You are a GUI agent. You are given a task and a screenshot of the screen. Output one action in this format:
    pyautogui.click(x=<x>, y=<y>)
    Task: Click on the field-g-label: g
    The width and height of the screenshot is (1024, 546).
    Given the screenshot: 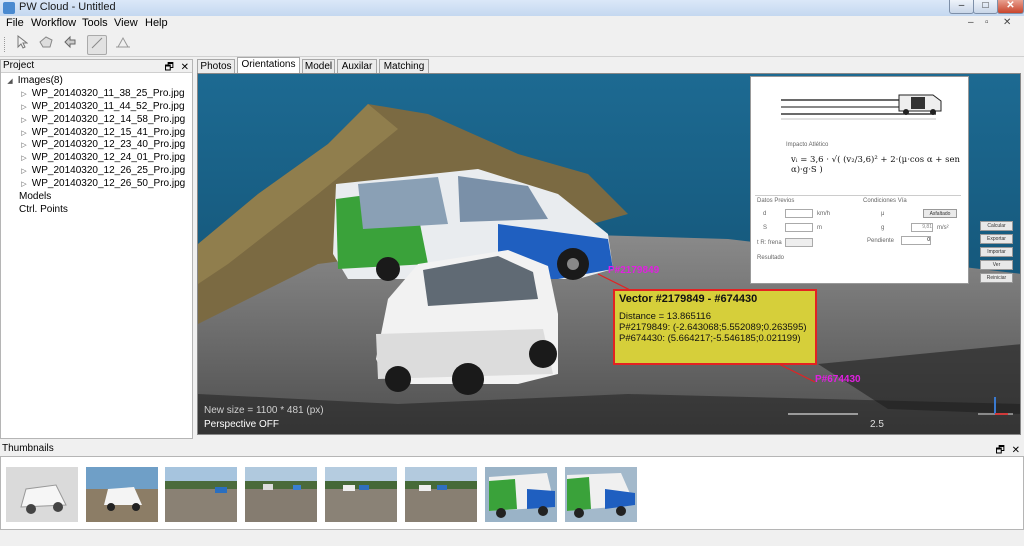 What is the action you would take?
    pyautogui.click(x=883, y=228)
    